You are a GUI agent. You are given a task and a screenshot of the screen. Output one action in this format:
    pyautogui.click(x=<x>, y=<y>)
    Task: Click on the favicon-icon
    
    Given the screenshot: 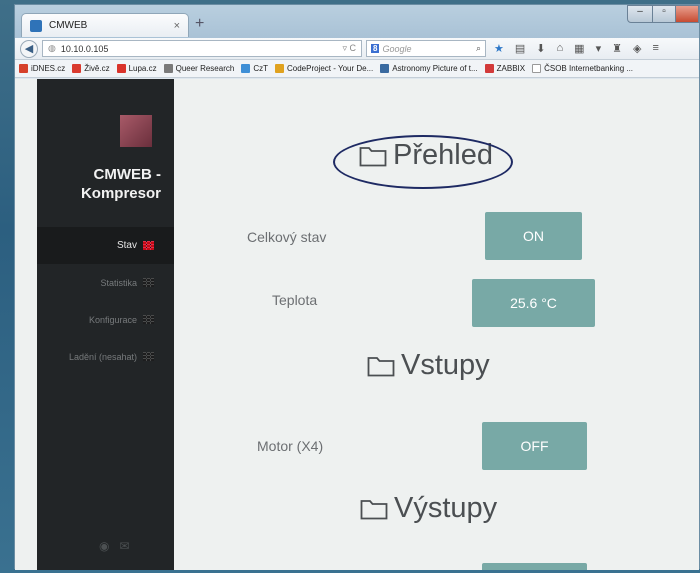 What is the action you would take?
    pyautogui.click(x=36, y=25)
    